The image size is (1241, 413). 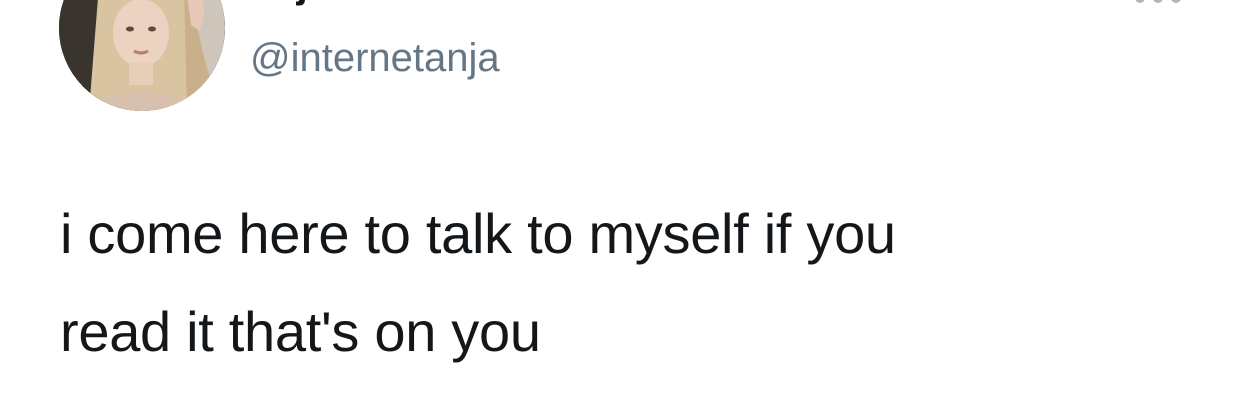 I want to click on display-name: anja, so click(x=290, y=2).